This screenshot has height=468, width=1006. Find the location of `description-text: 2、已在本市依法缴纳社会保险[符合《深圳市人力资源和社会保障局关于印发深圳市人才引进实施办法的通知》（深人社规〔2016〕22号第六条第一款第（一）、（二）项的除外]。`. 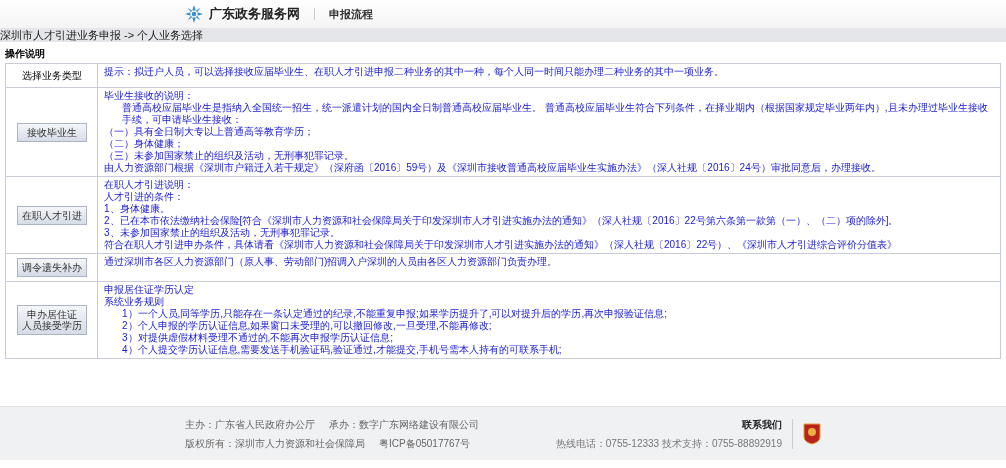

description-text: 2、已在本市依法缴纳社会保险[符合《深圳市人力资源和社会保障局关于印发深圳市人才引进实施办法的通知》（深人社规〔2016〕22号第六条第一款第（一）、（二）项的除外]。 is located at coordinates (502, 221).